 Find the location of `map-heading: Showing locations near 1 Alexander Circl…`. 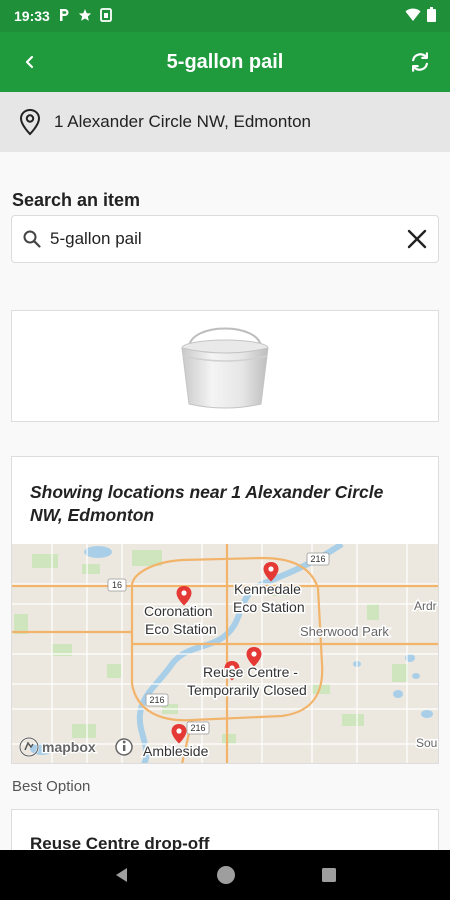

map-heading: Showing locations near 1 Alexander Circl… is located at coordinates (207, 503).